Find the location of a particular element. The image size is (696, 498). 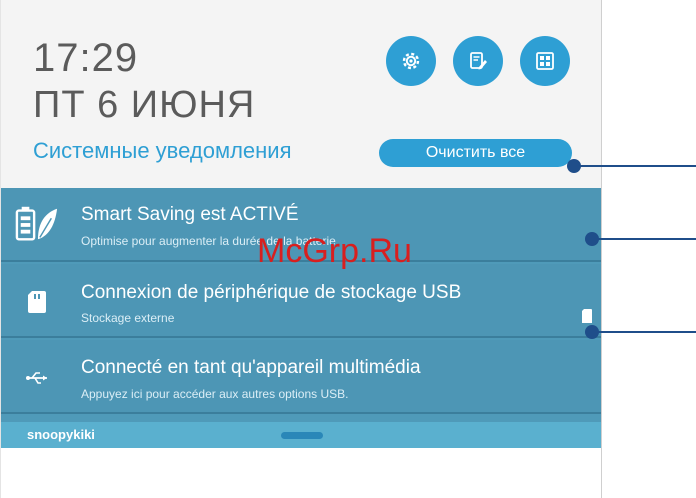

notification-title: Connecté en tant qu'appareil multimédia is located at coordinates (251, 367).